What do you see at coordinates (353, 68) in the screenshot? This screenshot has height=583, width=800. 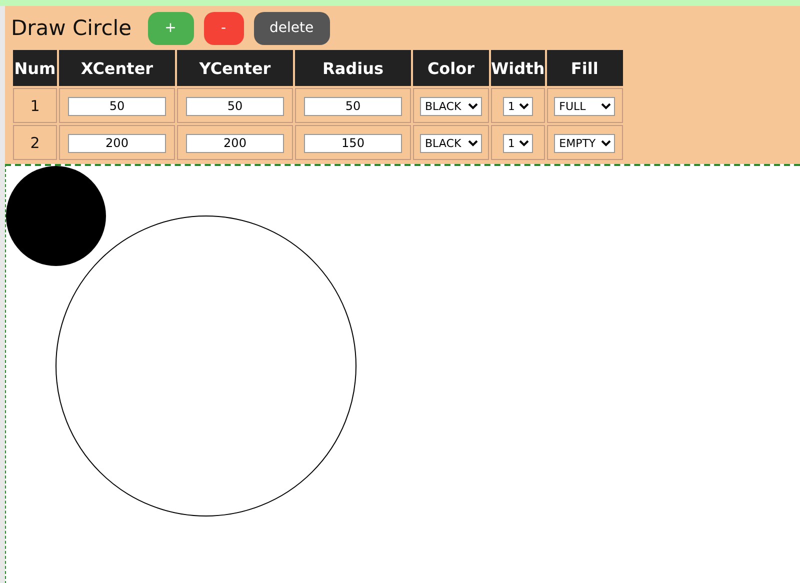 I see `column-header: Radius` at bounding box center [353, 68].